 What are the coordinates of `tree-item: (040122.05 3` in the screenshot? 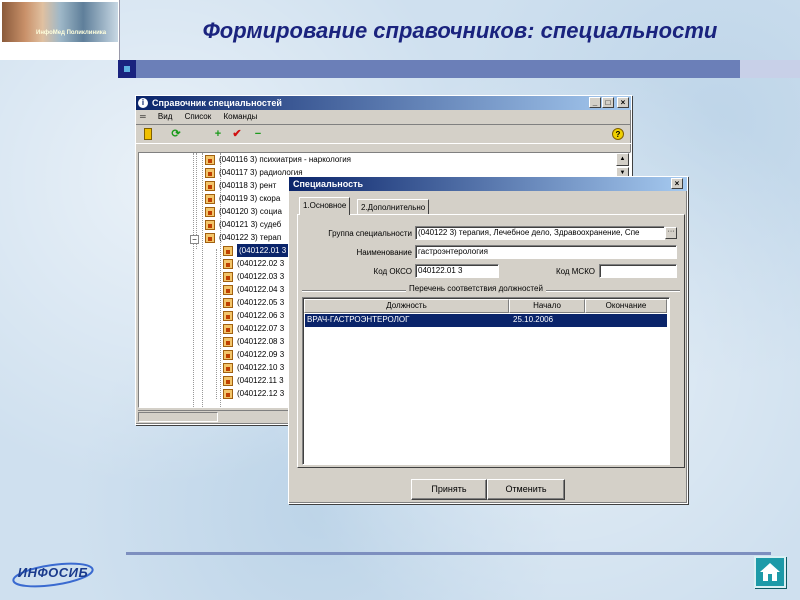 It's located at (260, 302).